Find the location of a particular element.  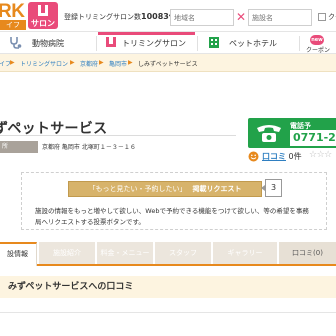

section-divider is located at coordinates (168, 312).